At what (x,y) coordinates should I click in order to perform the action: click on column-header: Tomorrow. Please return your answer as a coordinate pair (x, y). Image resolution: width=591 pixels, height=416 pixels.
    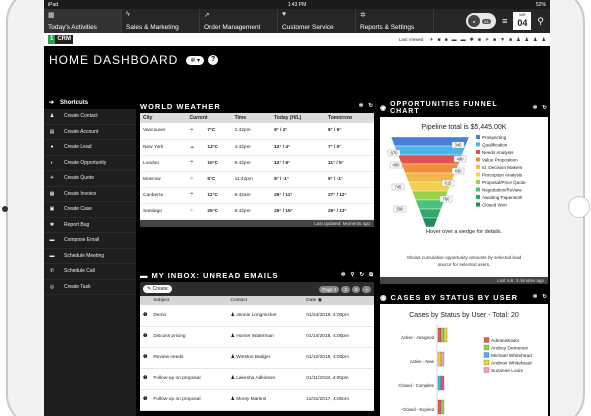
    Looking at the image, I should click on (349, 118).